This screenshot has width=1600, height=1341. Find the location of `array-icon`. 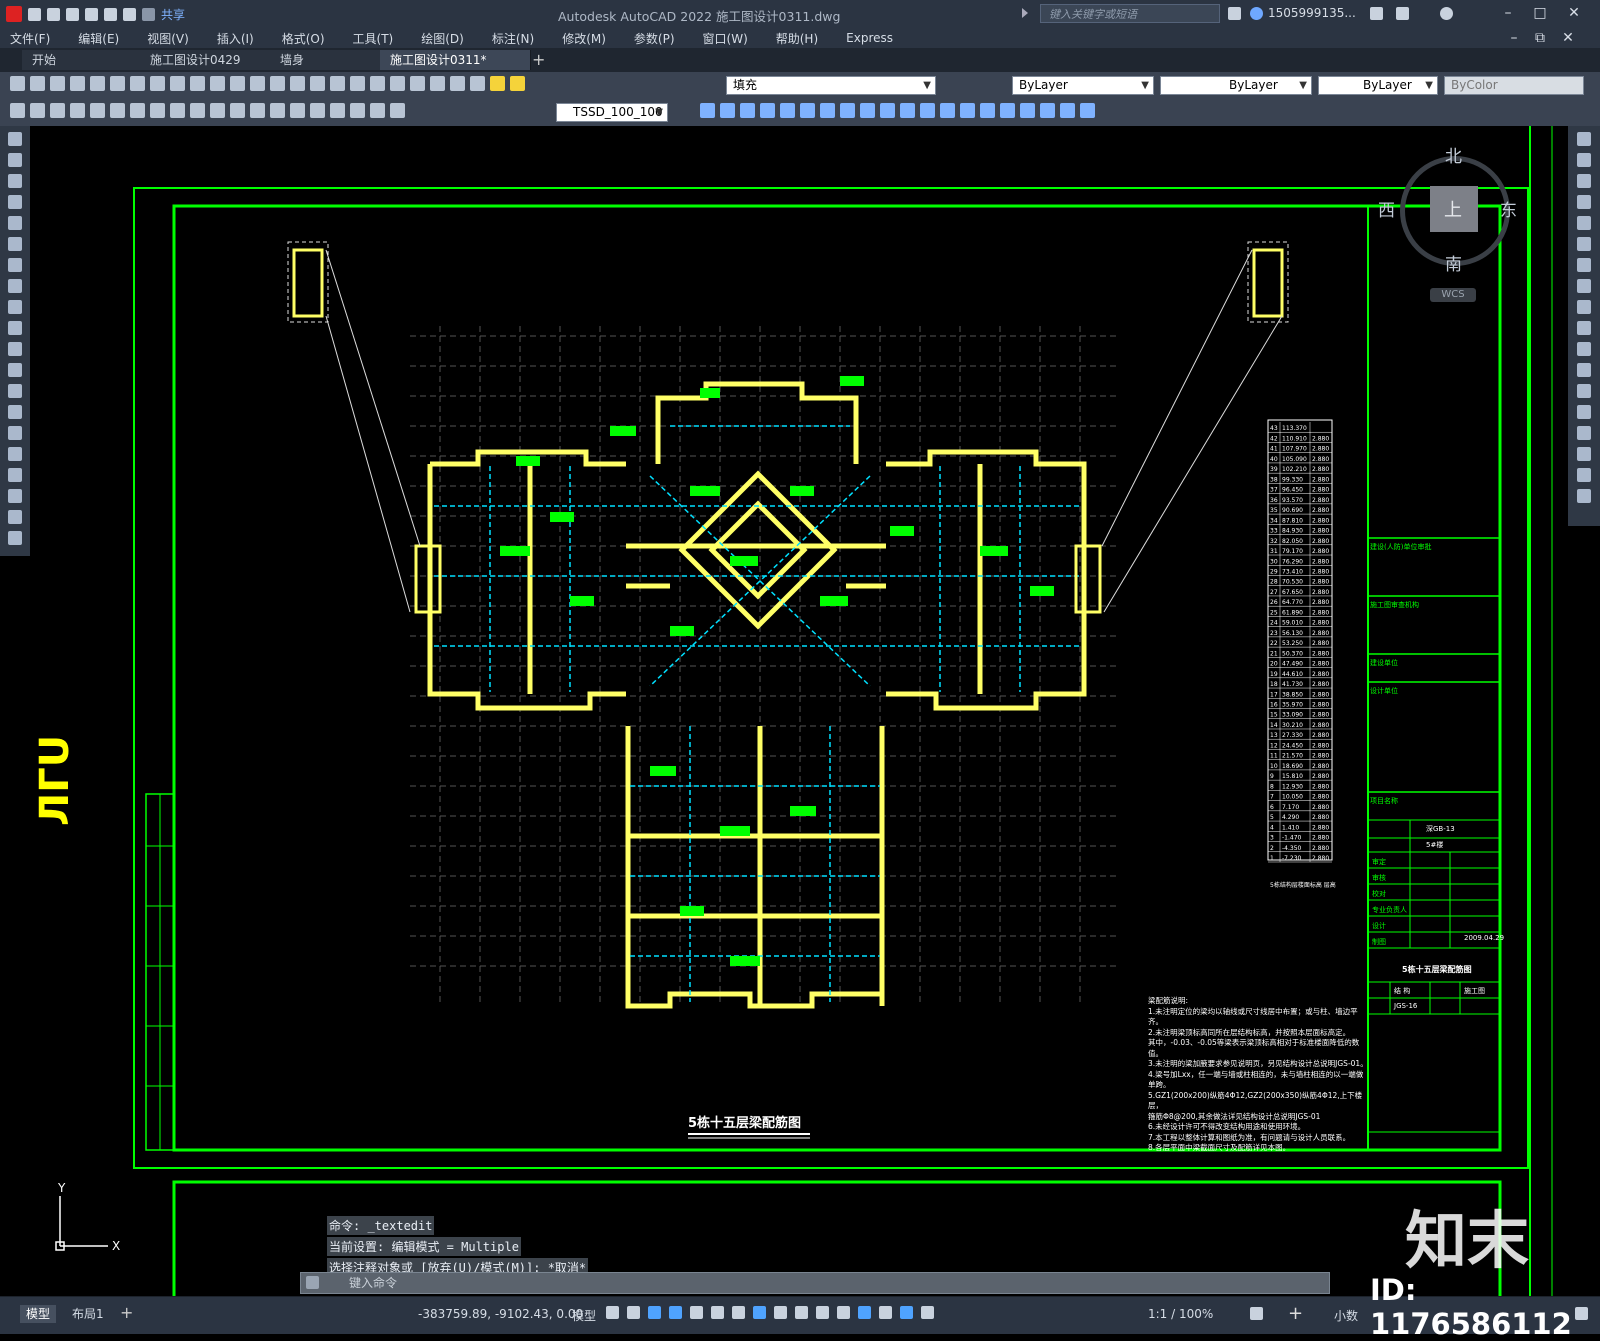

array-icon is located at coordinates (1584, 223).